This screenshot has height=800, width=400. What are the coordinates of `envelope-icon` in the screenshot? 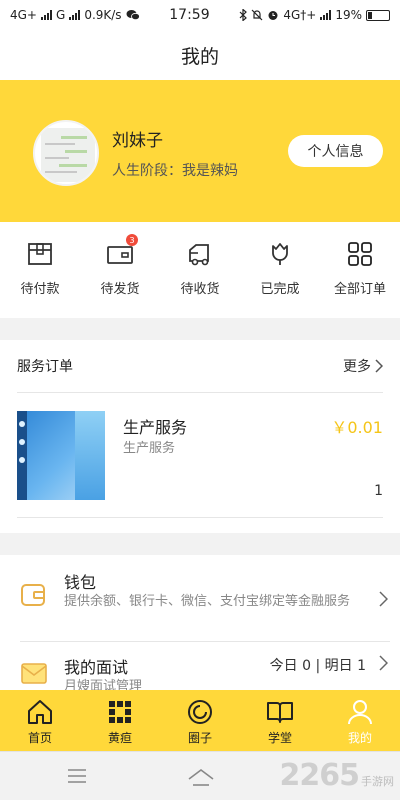 It's located at (34, 673).